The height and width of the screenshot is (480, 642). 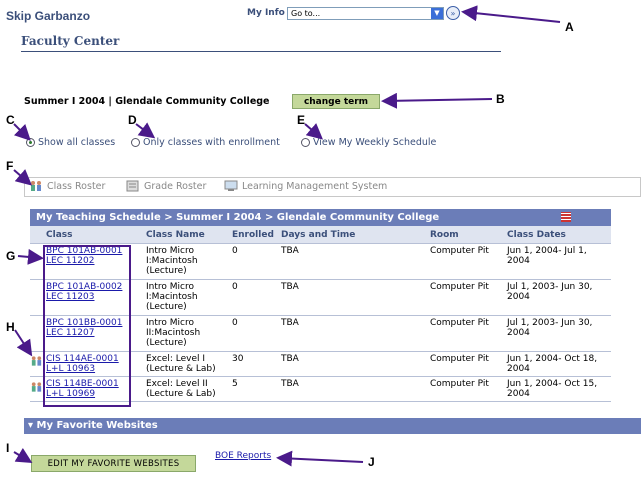 What do you see at coordinates (187, 364) in the screenshot?
I see `class-name-cell: Excel: Level I (Lecture & Lab)` at bounding box center [187, 364].